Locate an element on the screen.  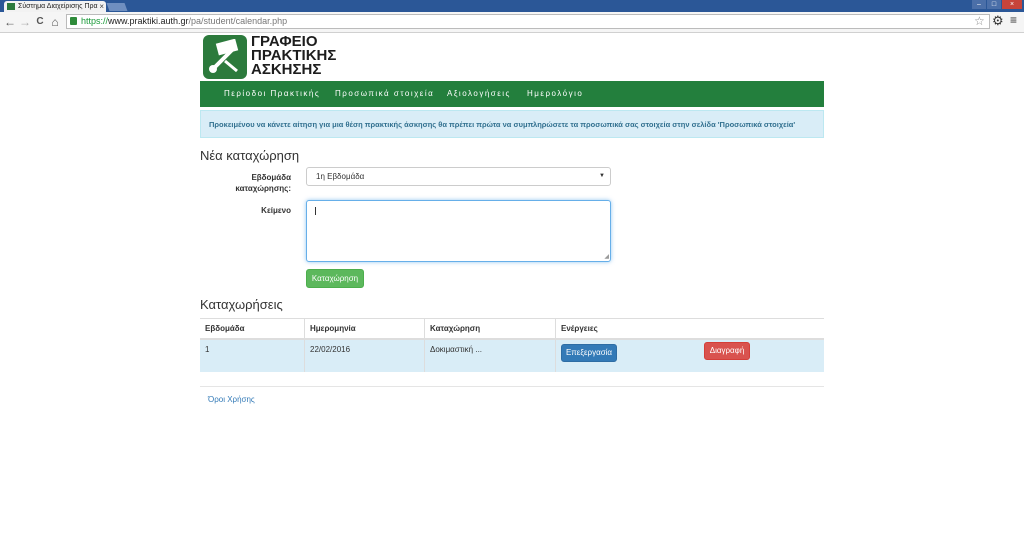
window-titlebar: Σύστημα Διαχείρισης Πρα × – □ × is located at coordinates (512, 6).